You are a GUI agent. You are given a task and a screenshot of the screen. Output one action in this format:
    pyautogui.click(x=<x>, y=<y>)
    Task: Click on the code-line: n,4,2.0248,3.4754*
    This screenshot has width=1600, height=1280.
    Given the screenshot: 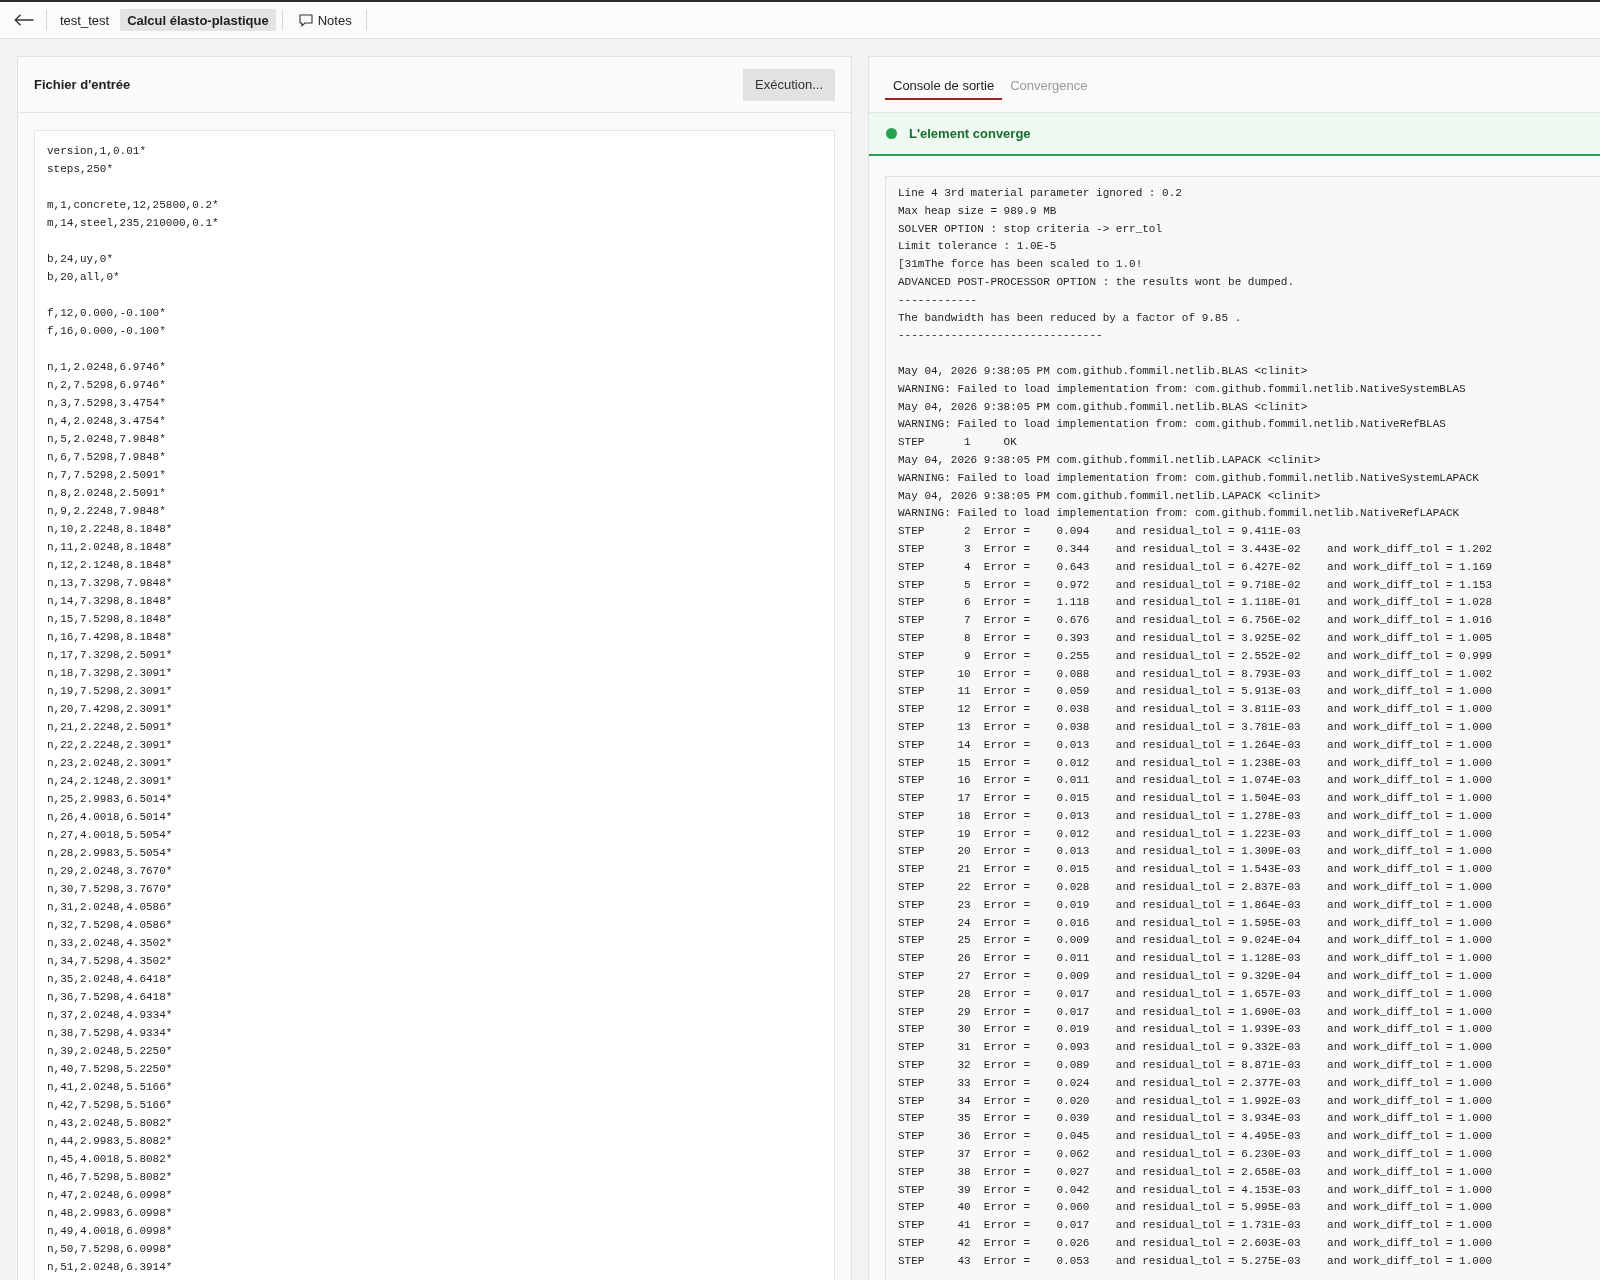 What is the action you would take?
    pyautogui.click(x=106, y=421)
    